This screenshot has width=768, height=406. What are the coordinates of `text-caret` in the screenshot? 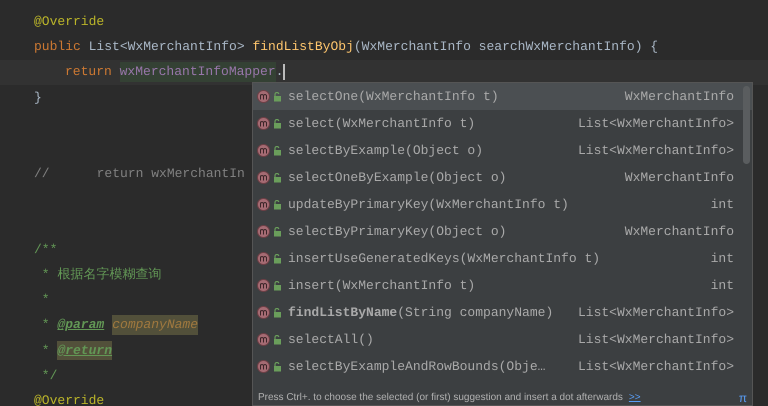 It's located at (284, 72).